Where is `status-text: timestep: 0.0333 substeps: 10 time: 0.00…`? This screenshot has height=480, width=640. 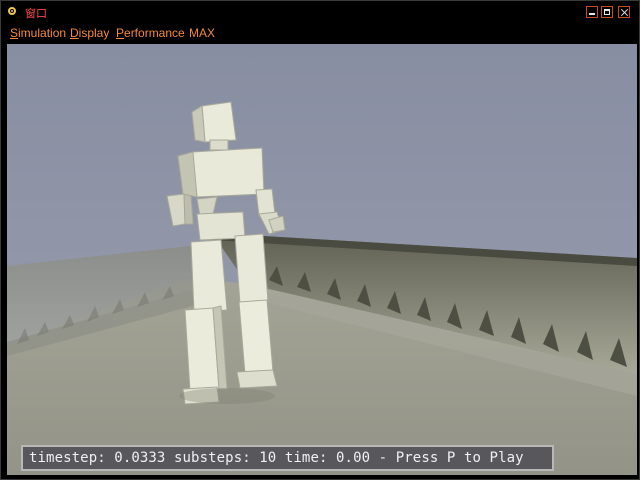 status-text: timestep: 0.0333 substeps: 10 time: 0.00… is located at coordinates (276, 458).